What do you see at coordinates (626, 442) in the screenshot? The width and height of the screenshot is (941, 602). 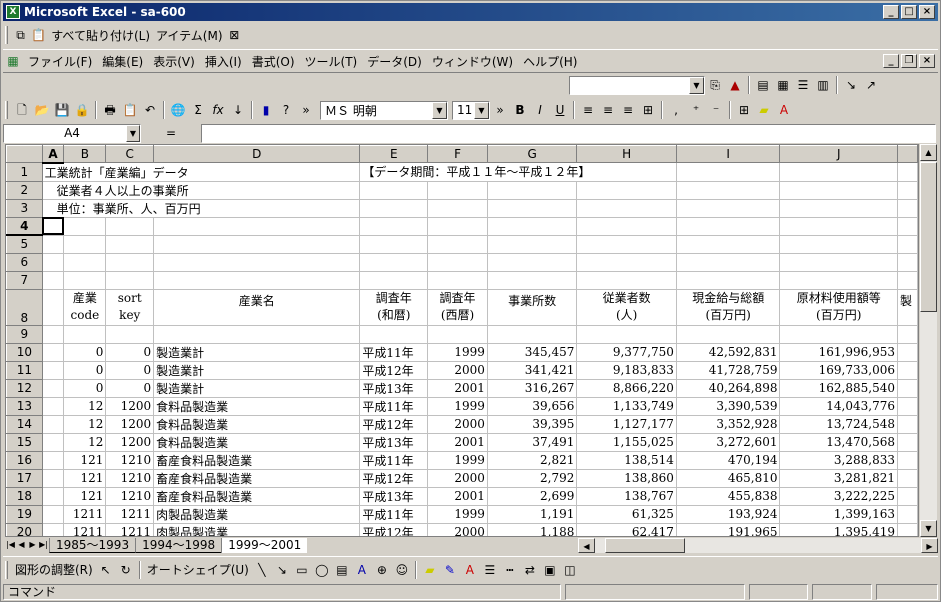 I see `cell-employees: 1,155,025` at bounding box center [626, 442].